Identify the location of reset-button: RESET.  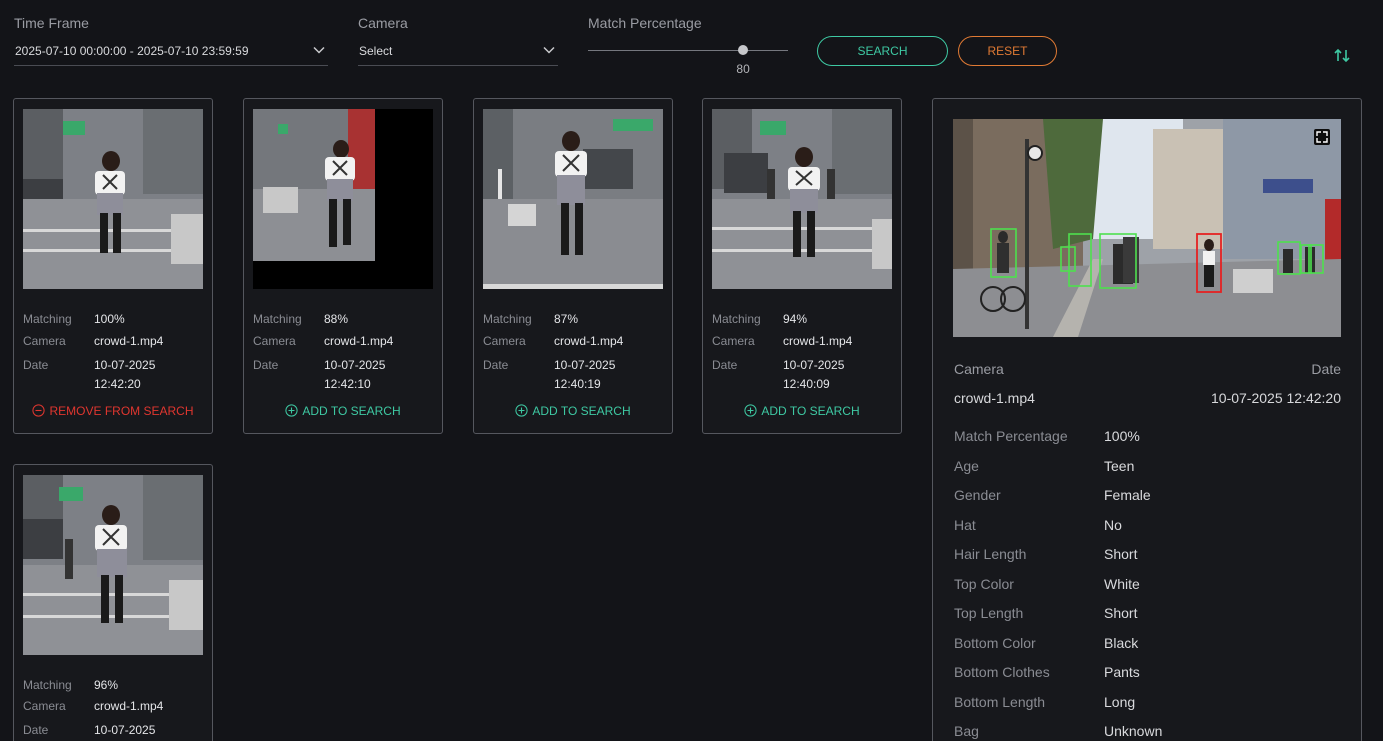
(1007, 51).